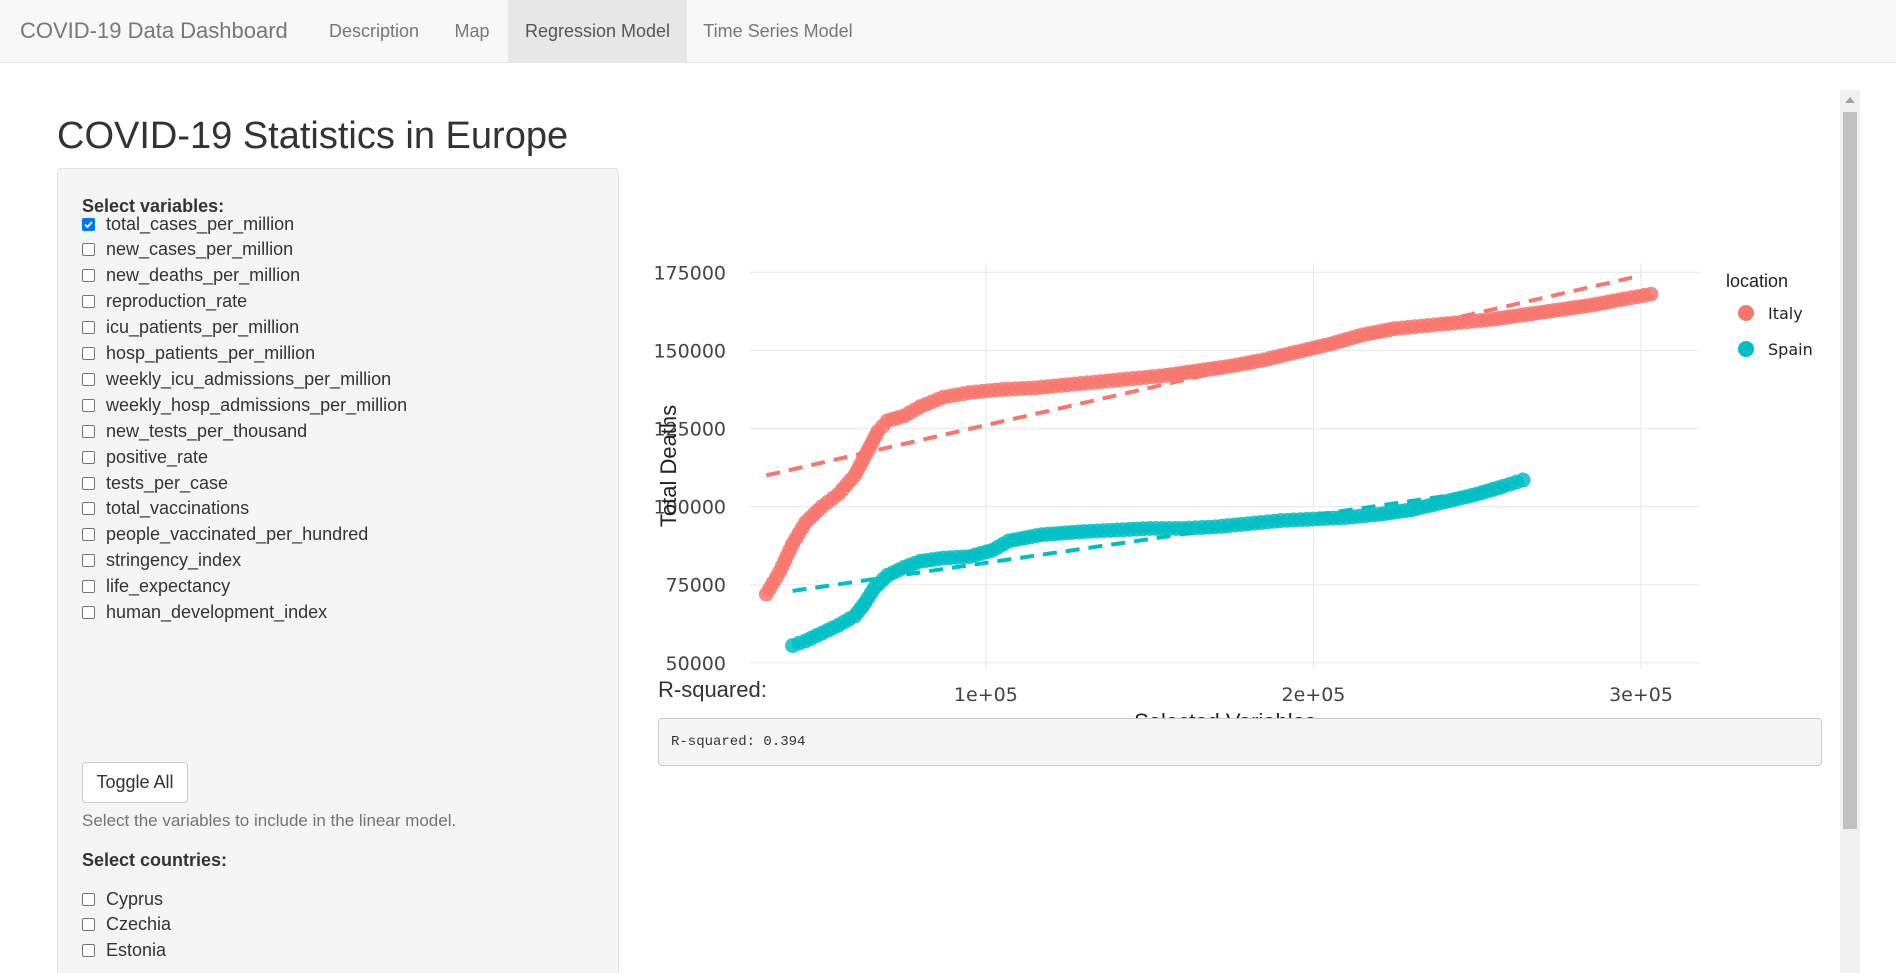 The width and height of the screenshot is (1896, 973). Describe the element at coordinates (203, 275) in the screenshot. I see `variable-checkbox-label: new_deaths_per_million` at that location.